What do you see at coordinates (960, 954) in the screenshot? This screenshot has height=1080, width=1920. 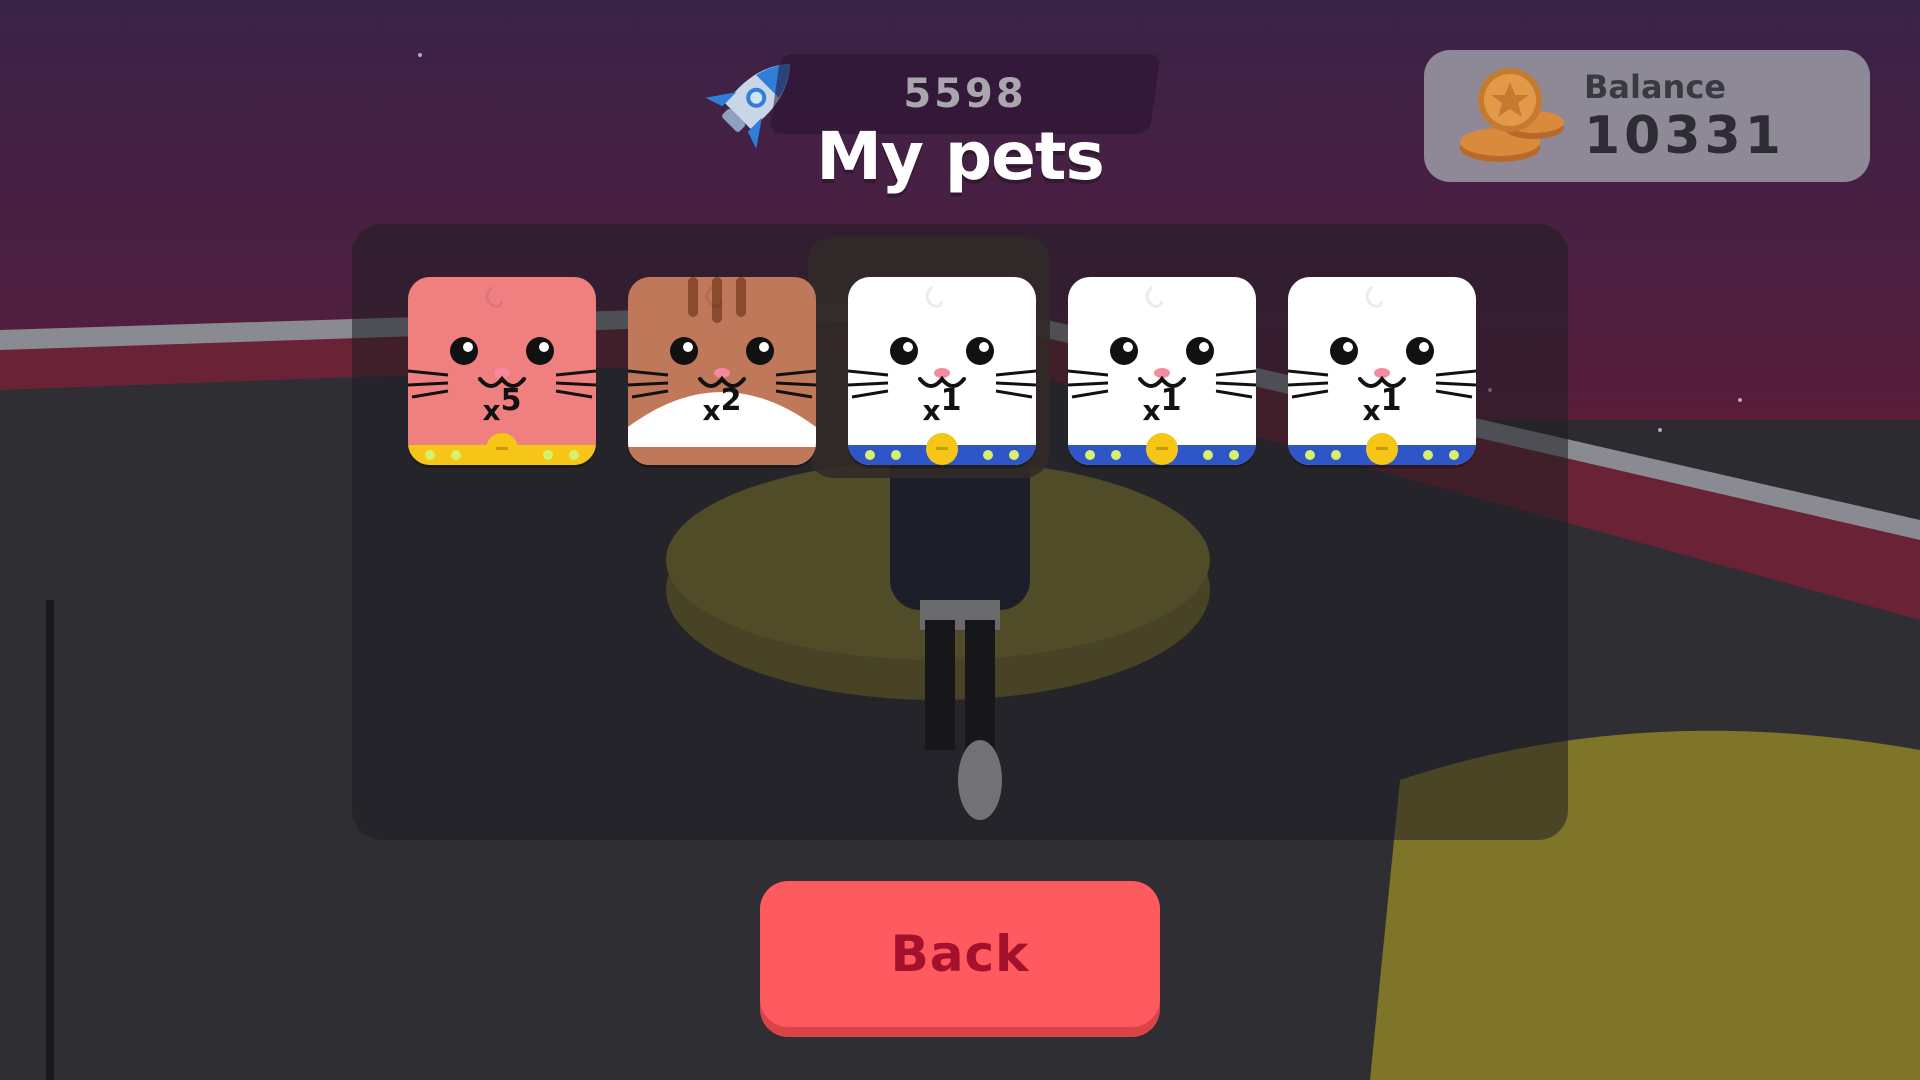 I see `back-button: Back` at bounding box center [960, 954].